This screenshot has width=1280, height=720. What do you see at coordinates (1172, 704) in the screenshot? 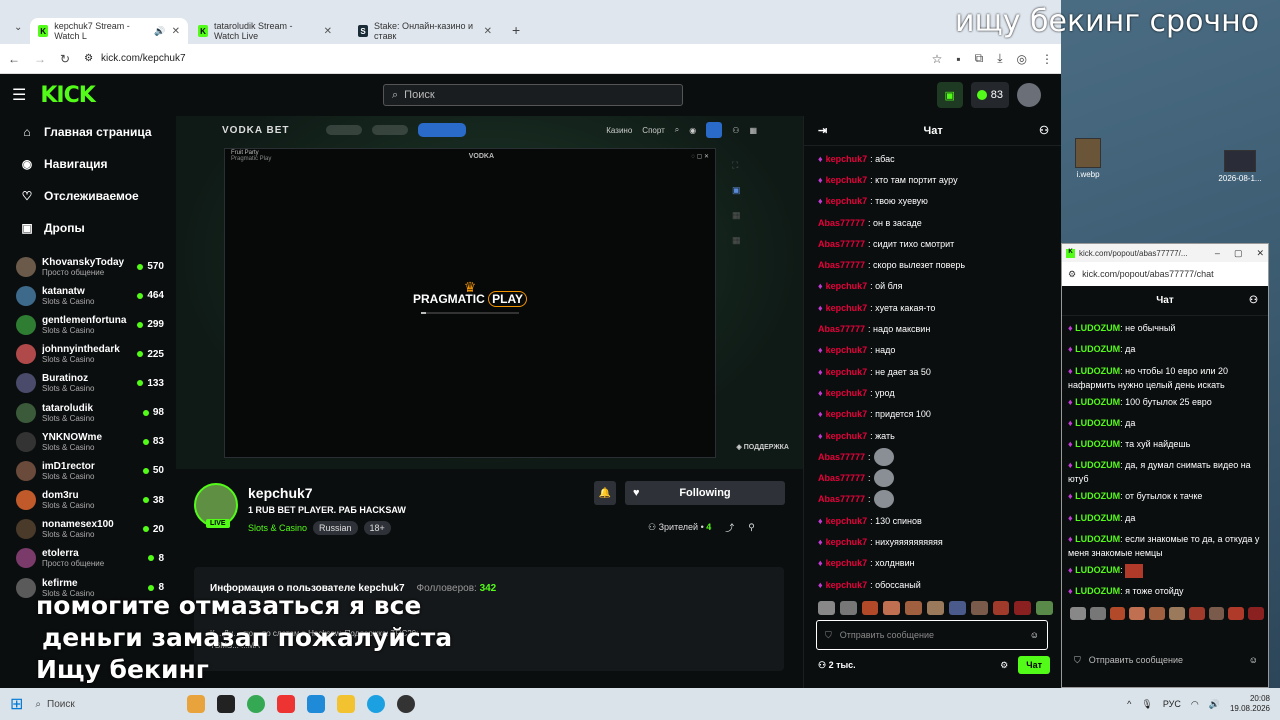
I see `language-indicator: РУС` at bounding box center [1172, 704].